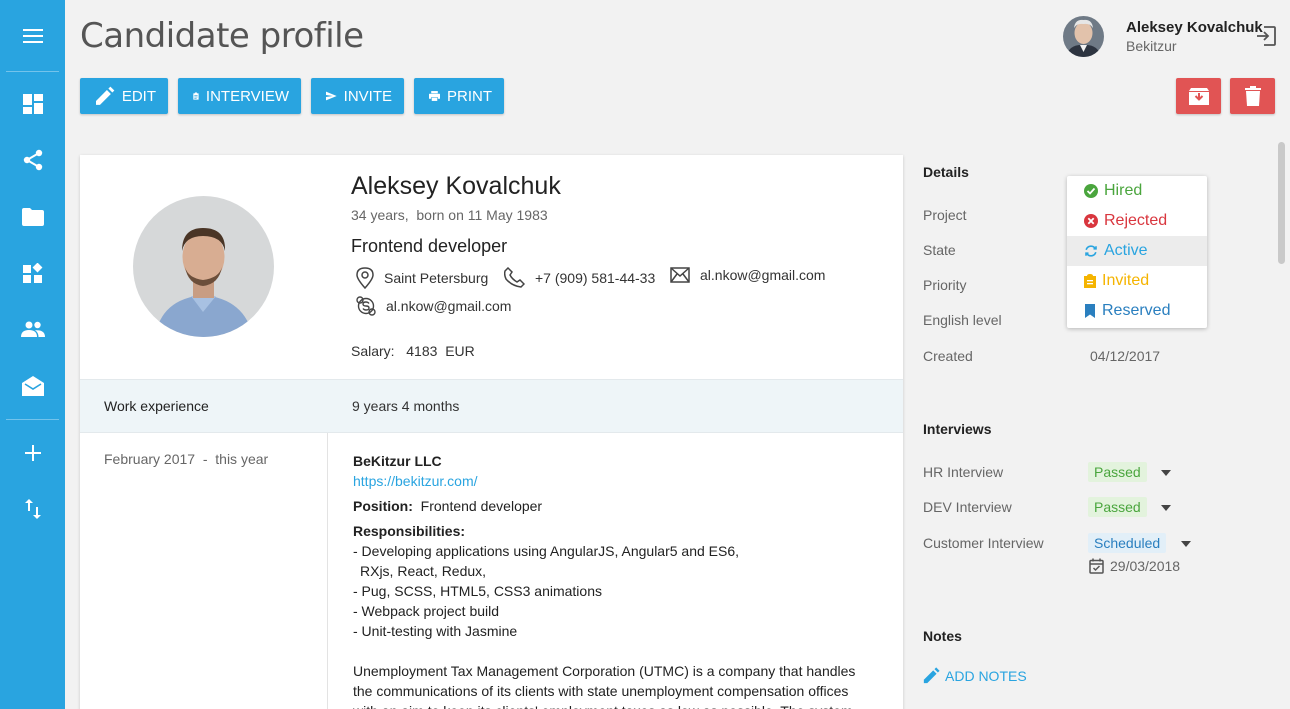 This screenshot has width=1290, height=709. I want to click on job-url-link: https://bekitzur.com/, so click(415, 481).